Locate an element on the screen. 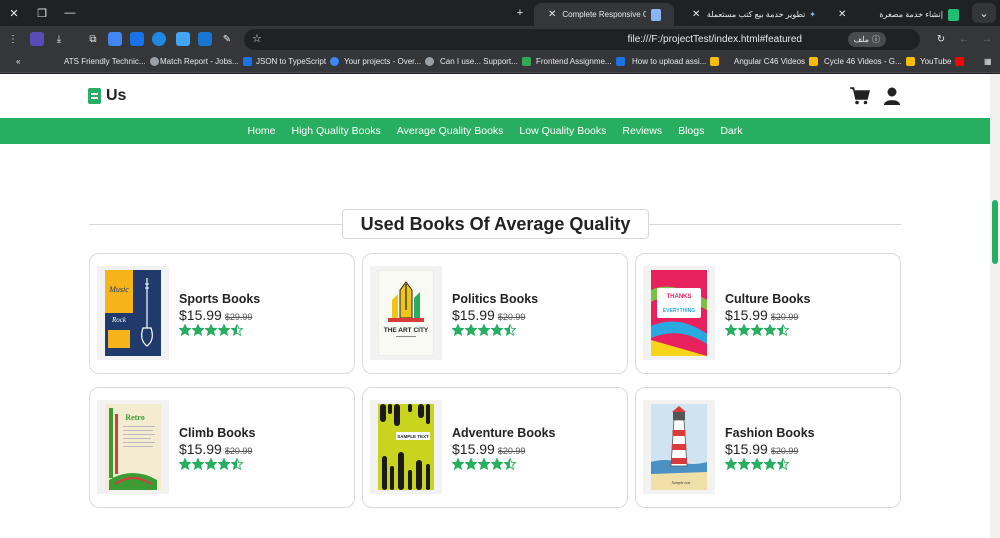  eyedropper-icon: ✎ is located at coordinates (227, 39).